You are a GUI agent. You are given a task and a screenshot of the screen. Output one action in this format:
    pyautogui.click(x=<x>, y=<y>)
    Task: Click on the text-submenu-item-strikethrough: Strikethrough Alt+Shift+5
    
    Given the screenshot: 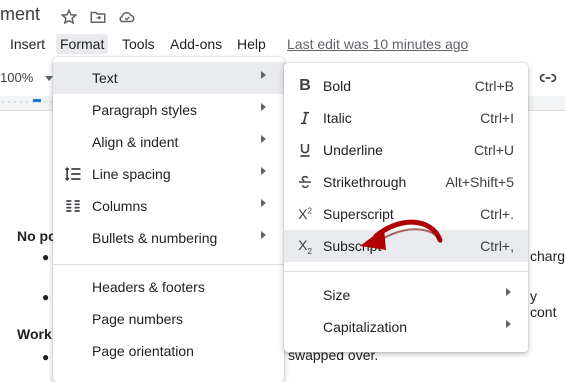 What is the action you would take?
    pyautogui.click(x=406, y=182)
    